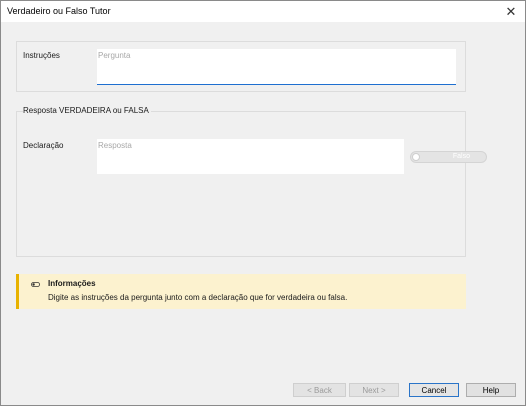 The height and width of the screenshot is (406, 526). I want to click on cancel-button: Cancel, so click(434, 390).